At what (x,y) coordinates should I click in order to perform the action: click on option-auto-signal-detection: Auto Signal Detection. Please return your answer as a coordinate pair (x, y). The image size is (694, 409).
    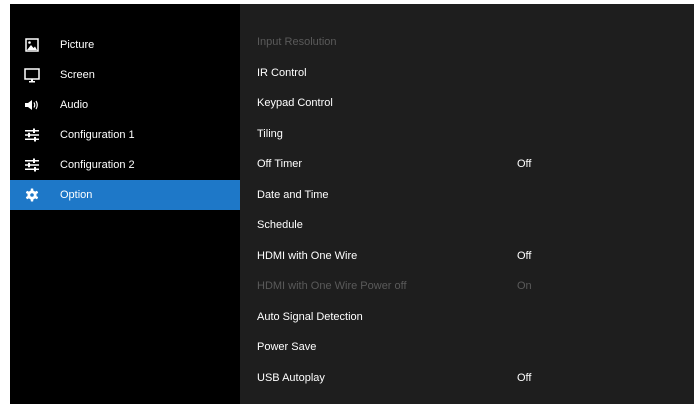
    Looking at the image, I should click on (467, 317).